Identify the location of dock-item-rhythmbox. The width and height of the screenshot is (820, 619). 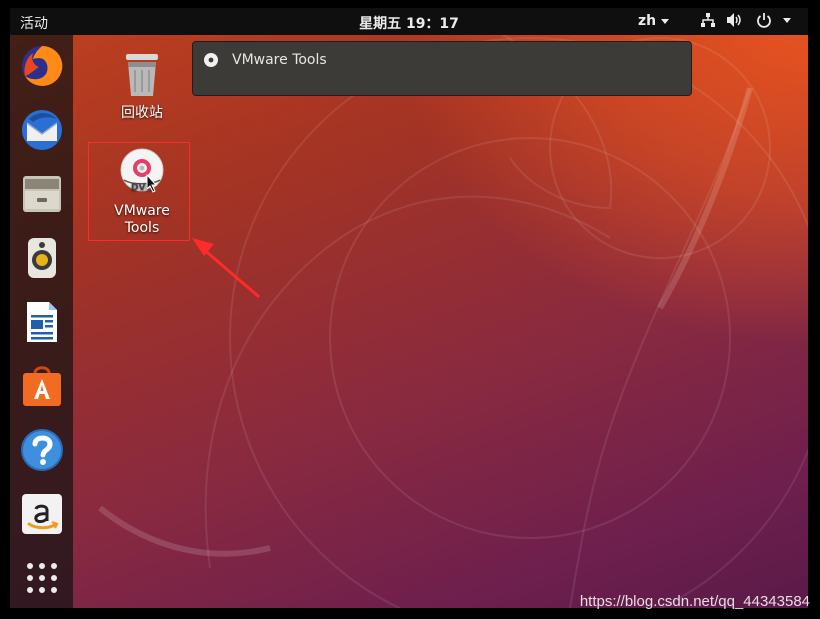
(42, 258).